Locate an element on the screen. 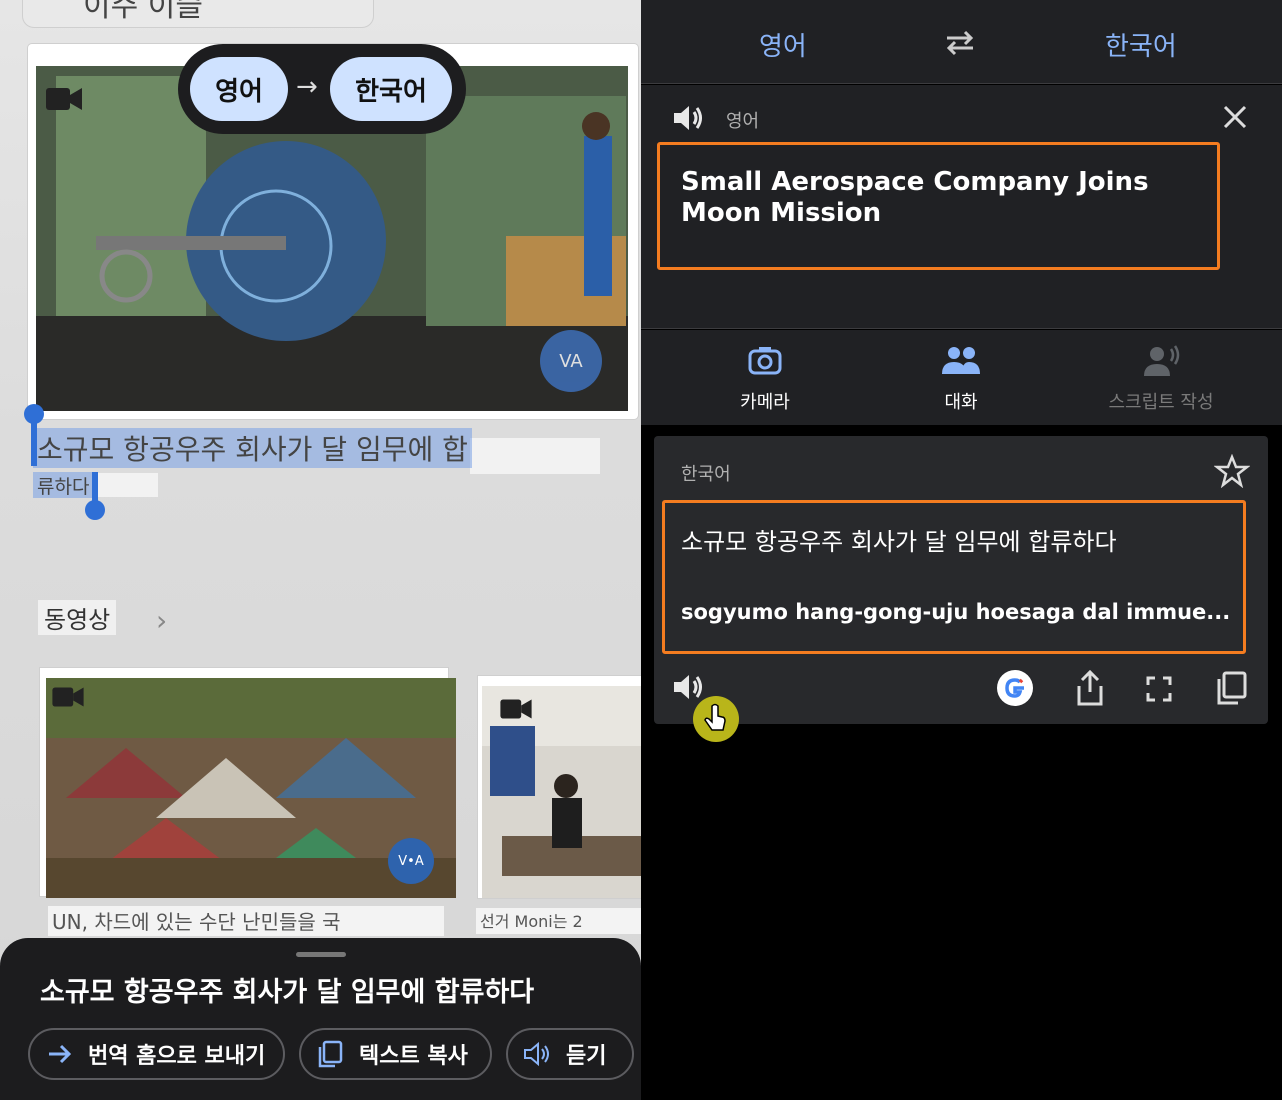  video-caption-2: 선거 Moni는 2 is located at coordinates (558, 921).